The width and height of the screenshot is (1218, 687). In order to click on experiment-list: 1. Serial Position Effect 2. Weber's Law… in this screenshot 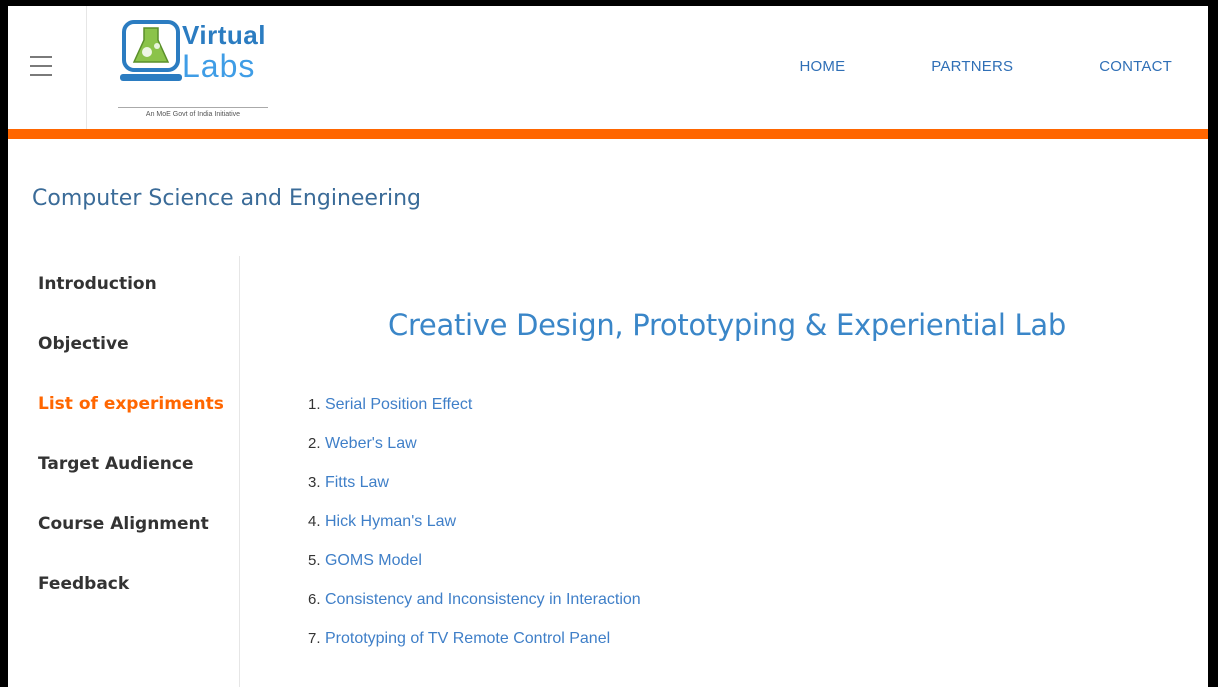, I will do `click(474, 529)`.